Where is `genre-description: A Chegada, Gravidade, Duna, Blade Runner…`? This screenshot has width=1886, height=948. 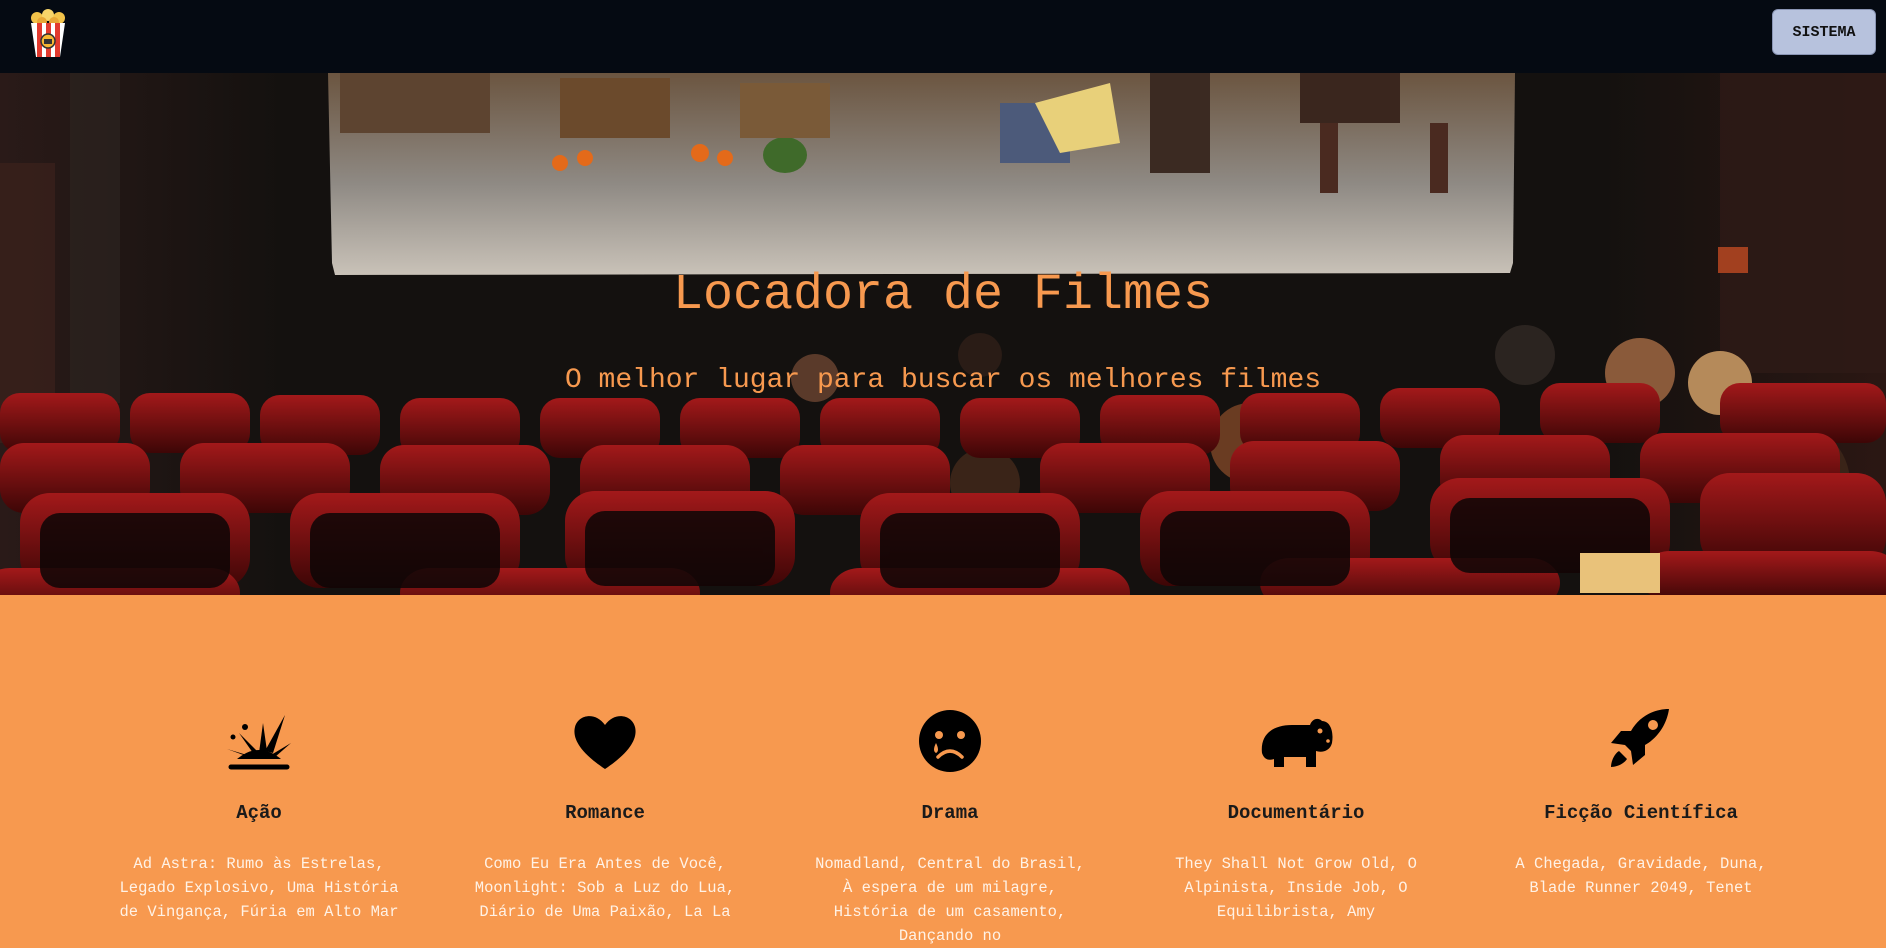
genre-description: A Chegada, Gravidade, Duna, Blade Runner… is located at coordinates (1641, 876).